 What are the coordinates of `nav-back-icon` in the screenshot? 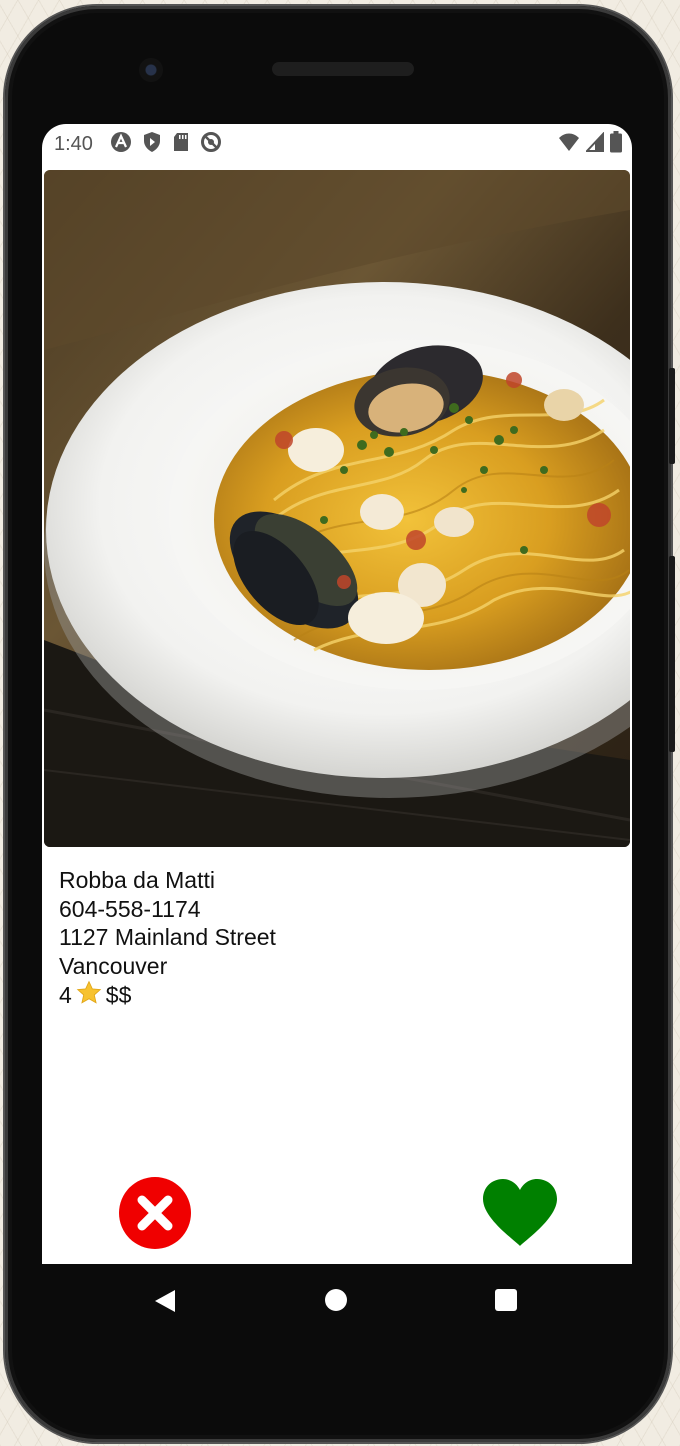 It's located at (165, 1301).